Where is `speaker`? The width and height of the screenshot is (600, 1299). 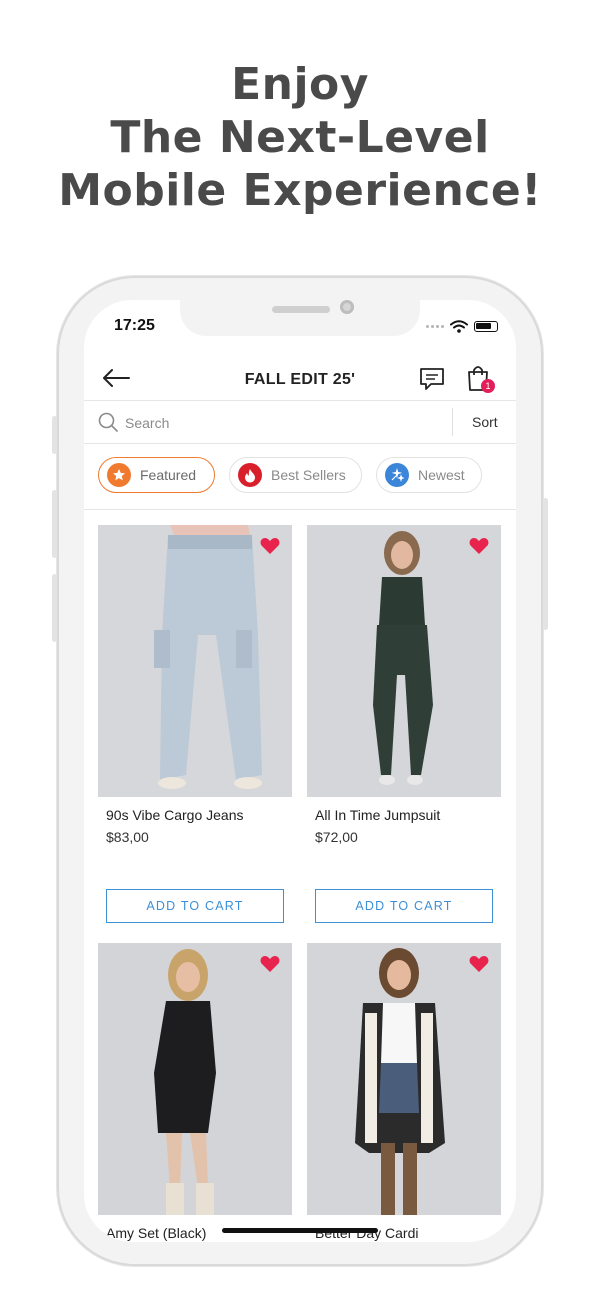 speaker is located at coordinates (301, 309).